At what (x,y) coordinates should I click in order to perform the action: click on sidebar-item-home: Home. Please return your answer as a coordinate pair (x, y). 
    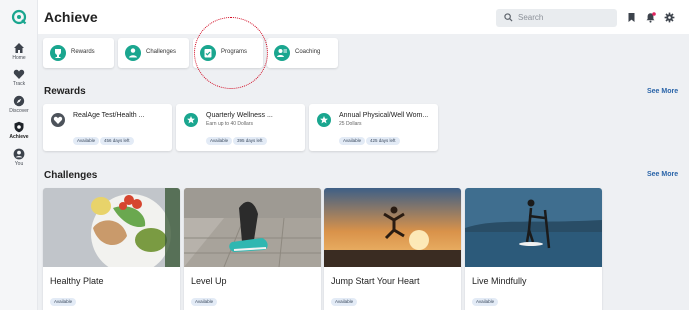
    Looking at the image, I should click on (19, 51).